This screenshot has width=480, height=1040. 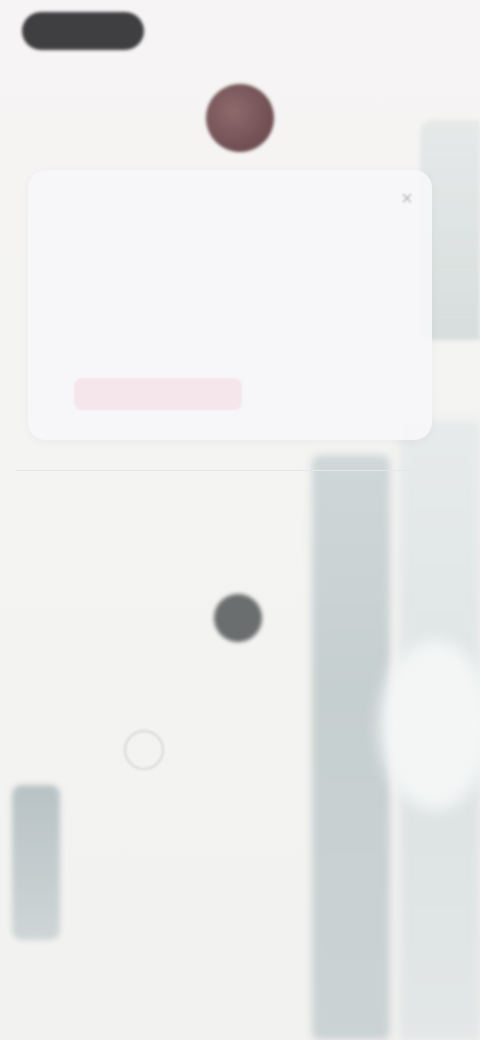 What do you see at coordinates (351, 747) in the screenshot?
I see `background-column` at bounding box center [351, 747].